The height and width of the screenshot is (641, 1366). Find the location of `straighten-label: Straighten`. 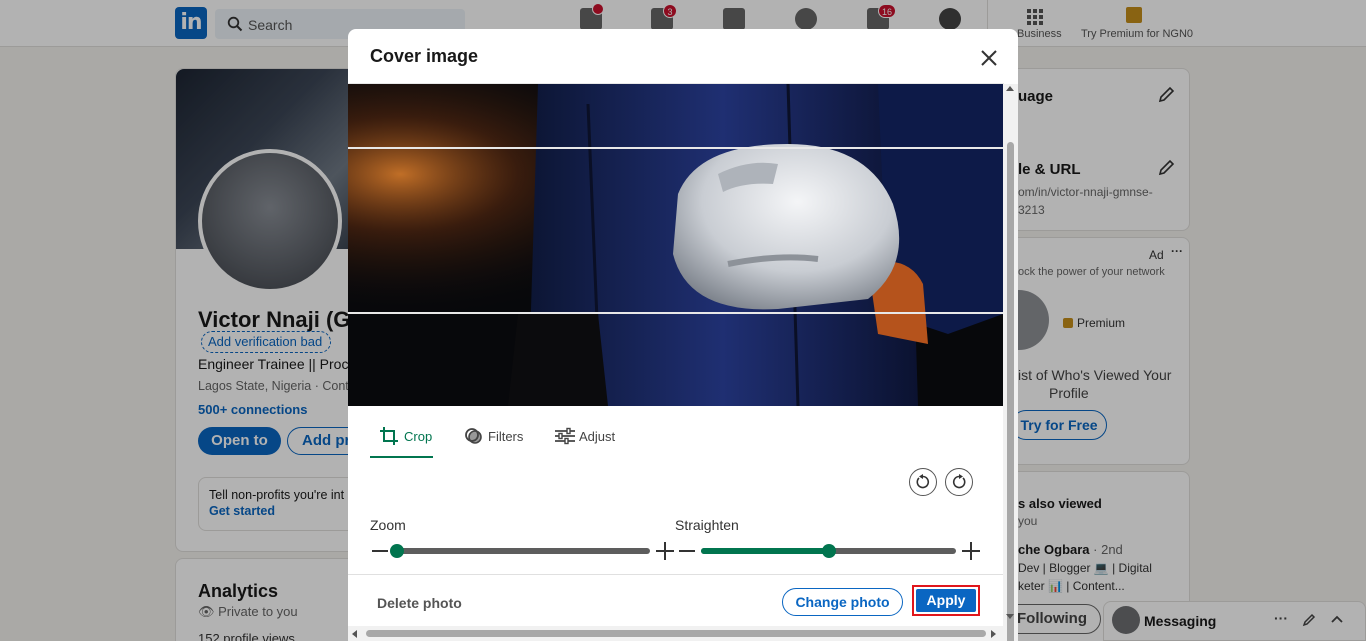

straighten-label: Straighten is located at coordinates (707, 525).